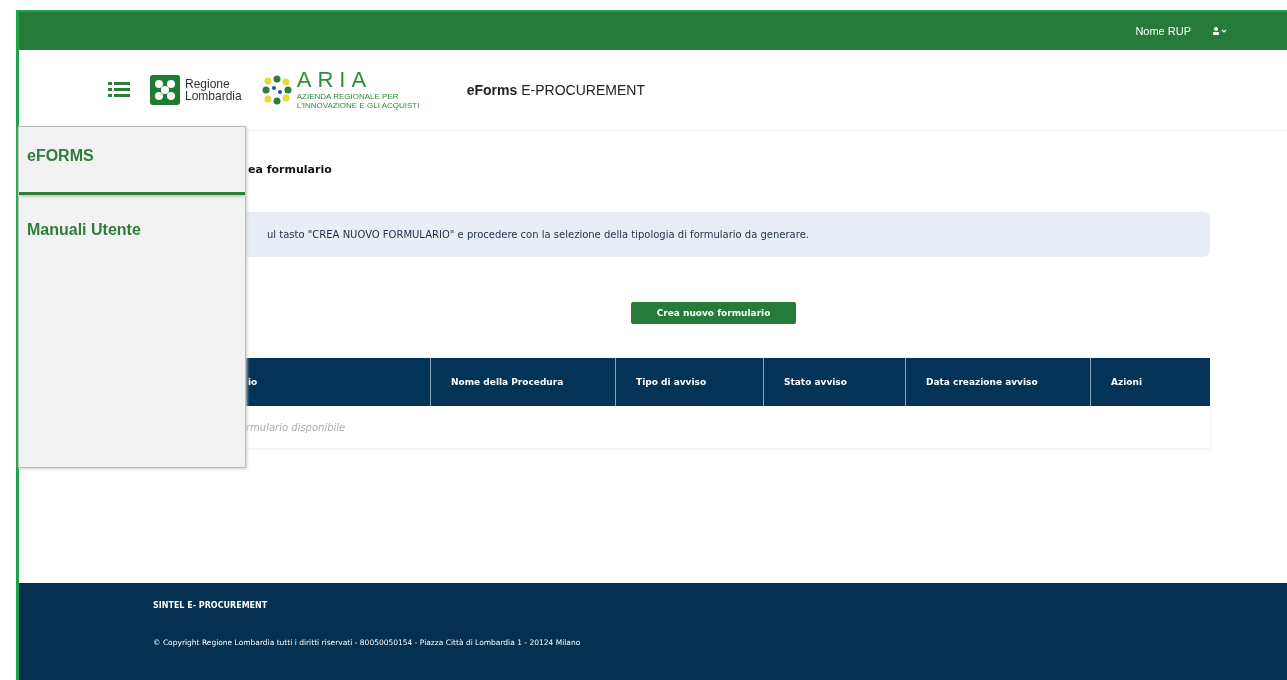  Describe the element at coordinates (689, 382) in the screenshot. I see `column-header: Tipo di avviso` at that location.